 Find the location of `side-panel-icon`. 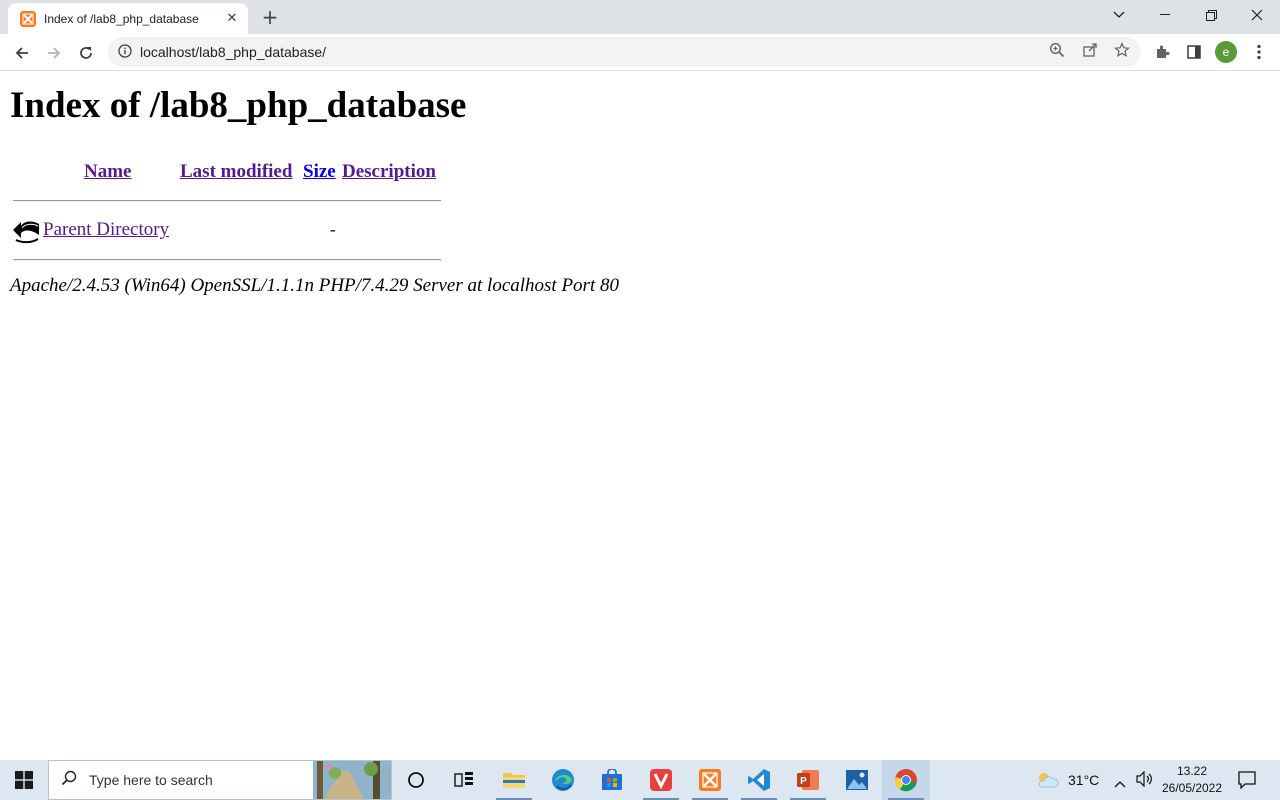

side-panel-icon is located at coordinates (1194, 52).